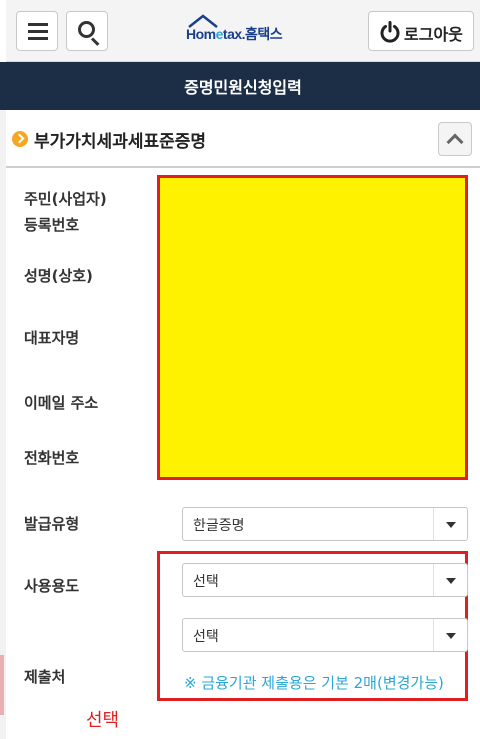 The height and width of the screenshot is (739, 480). I want to click on select-annotation: 선택, so click(103, 720).